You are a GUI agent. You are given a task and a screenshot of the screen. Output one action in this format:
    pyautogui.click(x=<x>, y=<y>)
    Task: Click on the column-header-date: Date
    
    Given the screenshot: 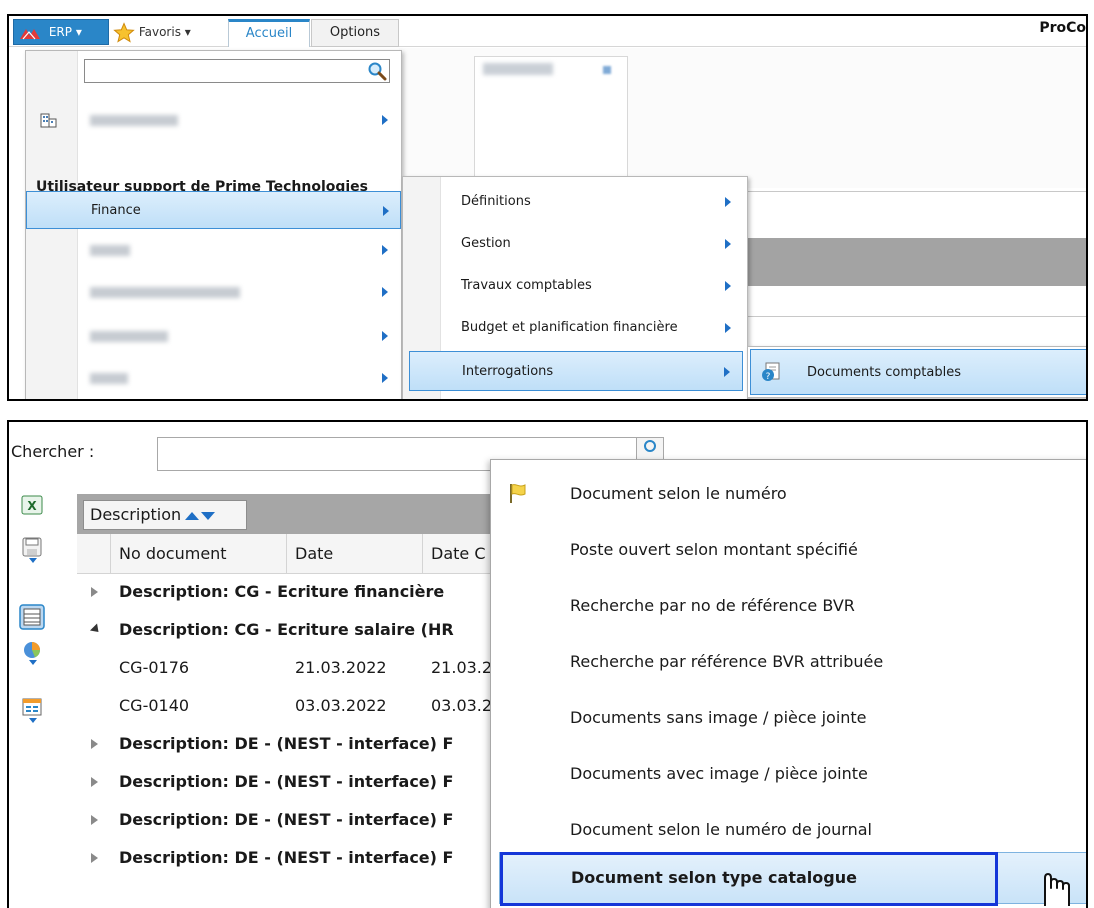 What is the action you would take?
    pyautogui.click(x=355, y=554)
    